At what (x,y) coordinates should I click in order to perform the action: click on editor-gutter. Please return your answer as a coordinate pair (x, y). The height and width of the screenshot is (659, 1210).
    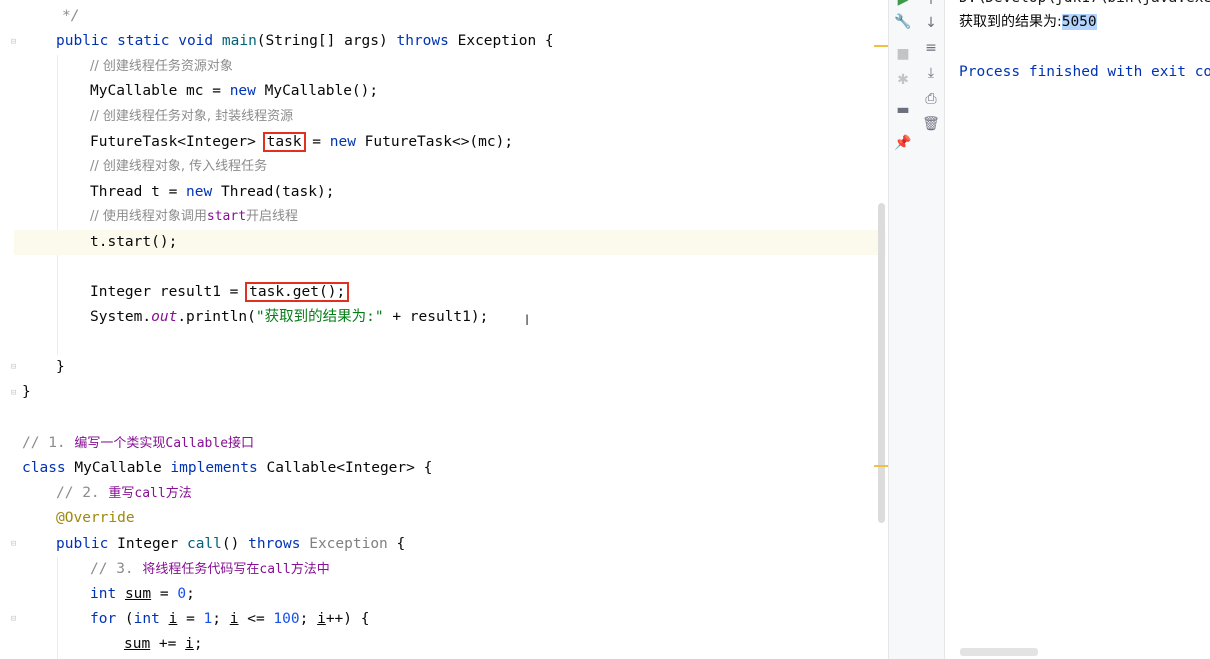
    Looking at the image, I should click on (11, 329).